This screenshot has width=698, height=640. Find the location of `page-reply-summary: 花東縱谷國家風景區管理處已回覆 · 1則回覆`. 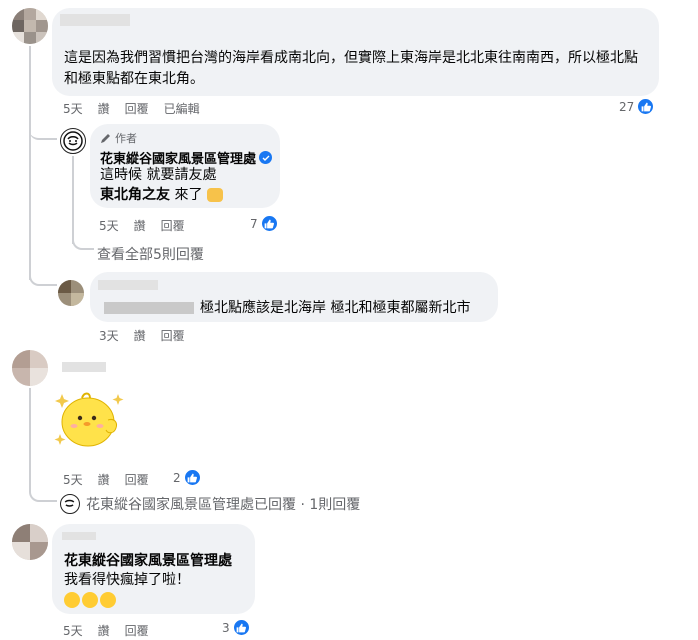

page-reply-summary: 花東縱谷國家風景區管理處已回覆 · 1則回覆 is located at coordinates (210, 504).